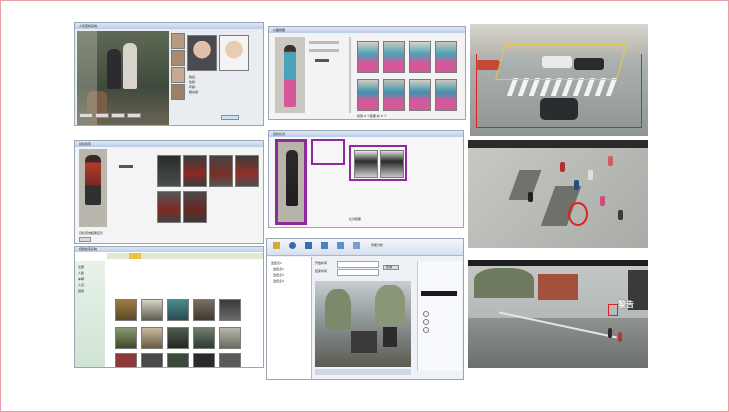 The width and height of the screenshot is (729, 412). I want to click on export-button, so click(118, 115).